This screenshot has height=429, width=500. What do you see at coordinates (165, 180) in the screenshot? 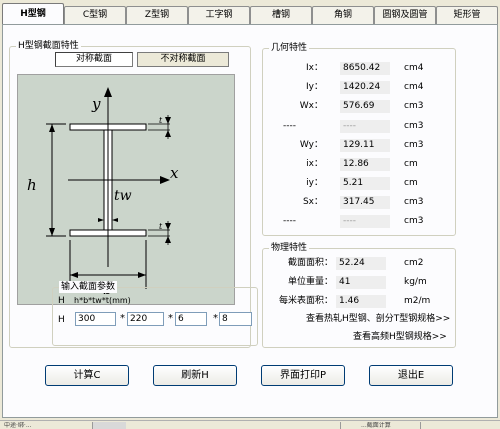
I see `x-axis-arrow` at bounding box center [165, 180].